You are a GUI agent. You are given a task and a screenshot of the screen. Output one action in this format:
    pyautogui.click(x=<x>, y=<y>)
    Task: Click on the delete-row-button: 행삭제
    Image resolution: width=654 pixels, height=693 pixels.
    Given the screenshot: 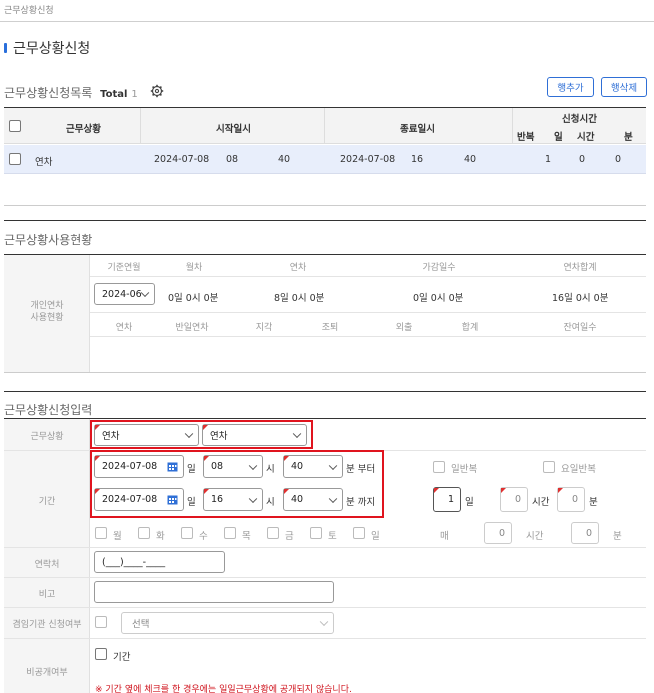 What is the action you would take?
    pyautogui.click(x=624, y=87)
    